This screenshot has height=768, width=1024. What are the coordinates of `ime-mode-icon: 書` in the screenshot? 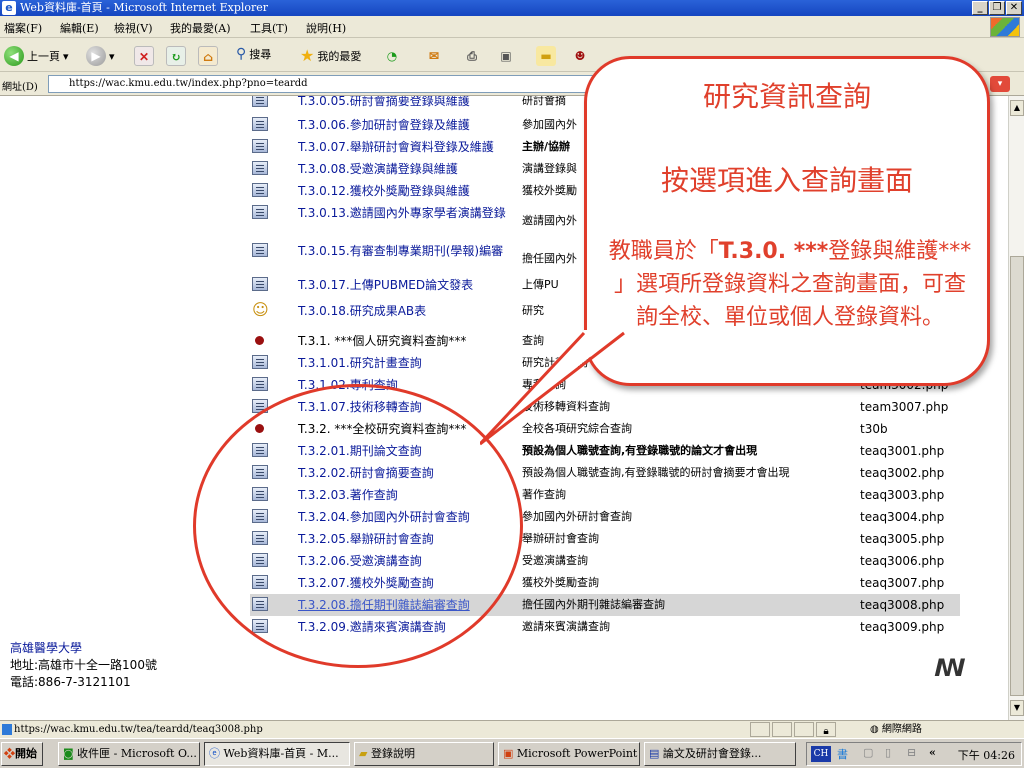 It's located at (842, 754).